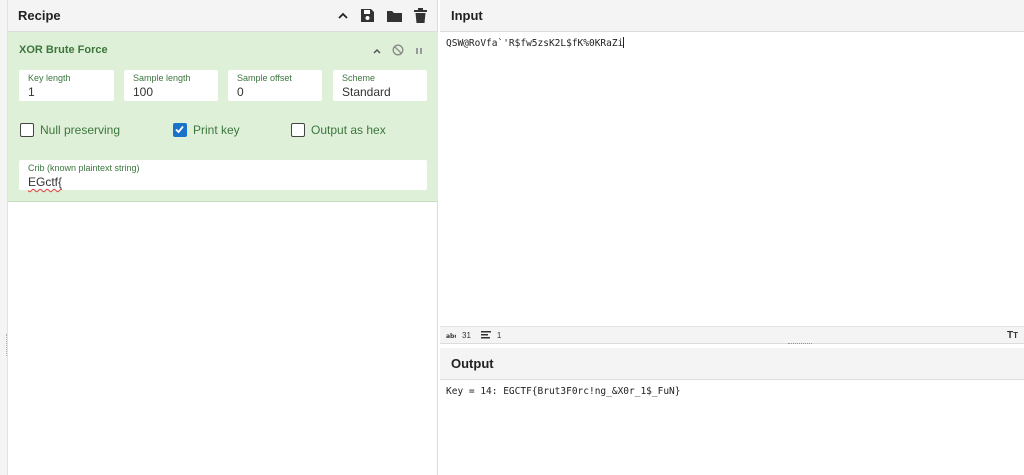 This screenshot has width=1024, height=475. Describe the element at coordinates (1012, 335) in the screenshot. I see `font-size-icon: TT` at that location.